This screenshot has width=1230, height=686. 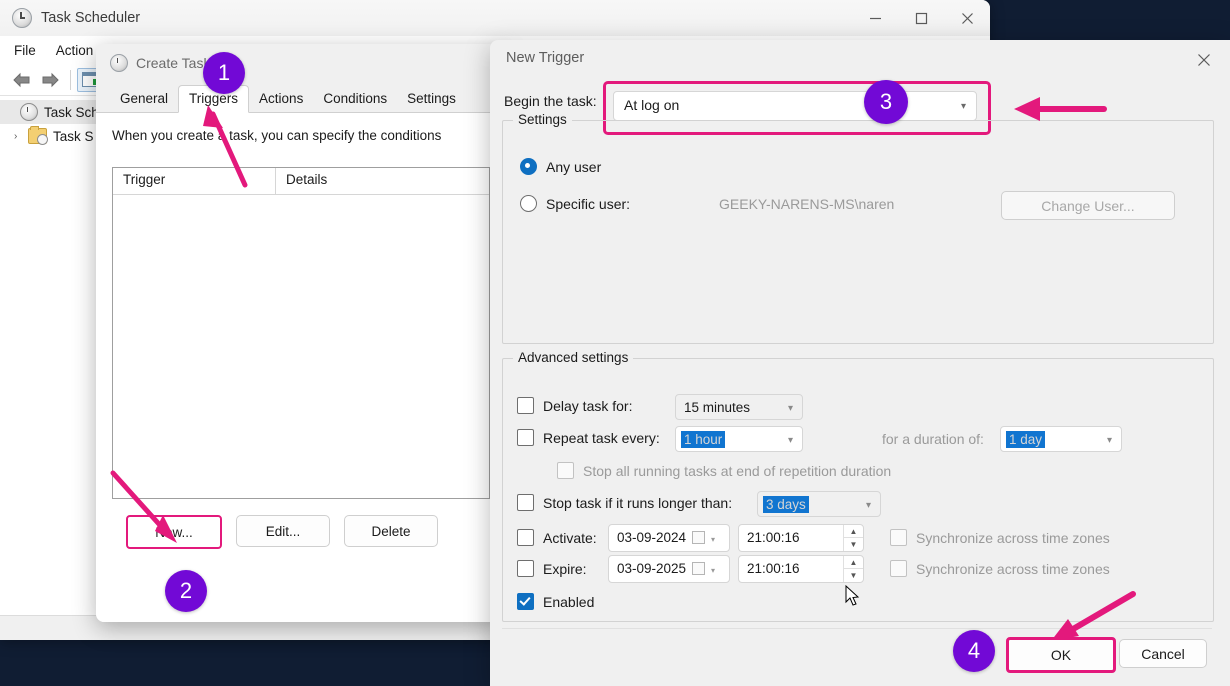 I want to click on stop-task-option: Stop task if it runs longer than:, so click(x=624, y=502).